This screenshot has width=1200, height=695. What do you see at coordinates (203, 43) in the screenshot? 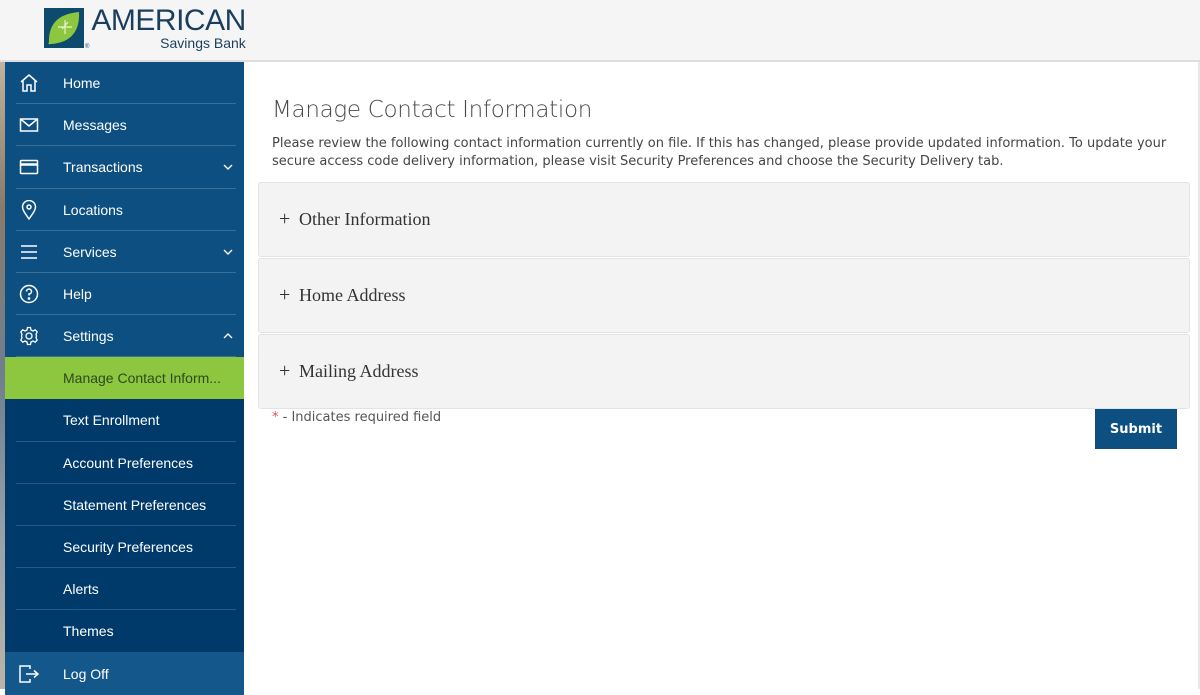
I see `brand-tagline: Savings Bank` at bounding box center [203, 43].